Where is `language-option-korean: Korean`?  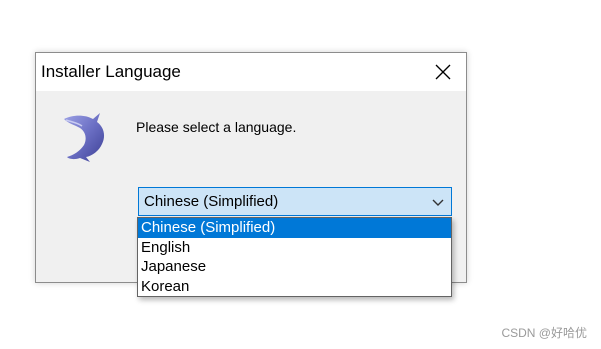
language-option-korean: Korean is located at coordinates (294, 287).